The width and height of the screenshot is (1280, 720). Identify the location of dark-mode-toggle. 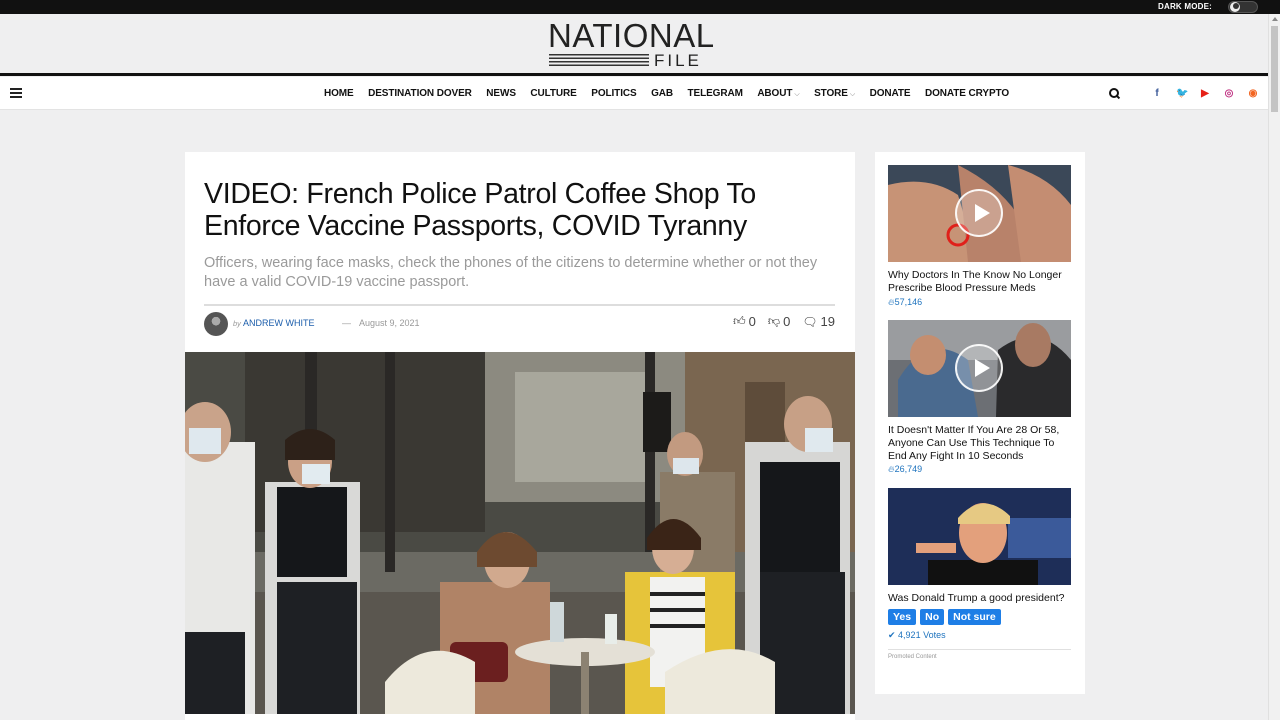
(1243, 7).